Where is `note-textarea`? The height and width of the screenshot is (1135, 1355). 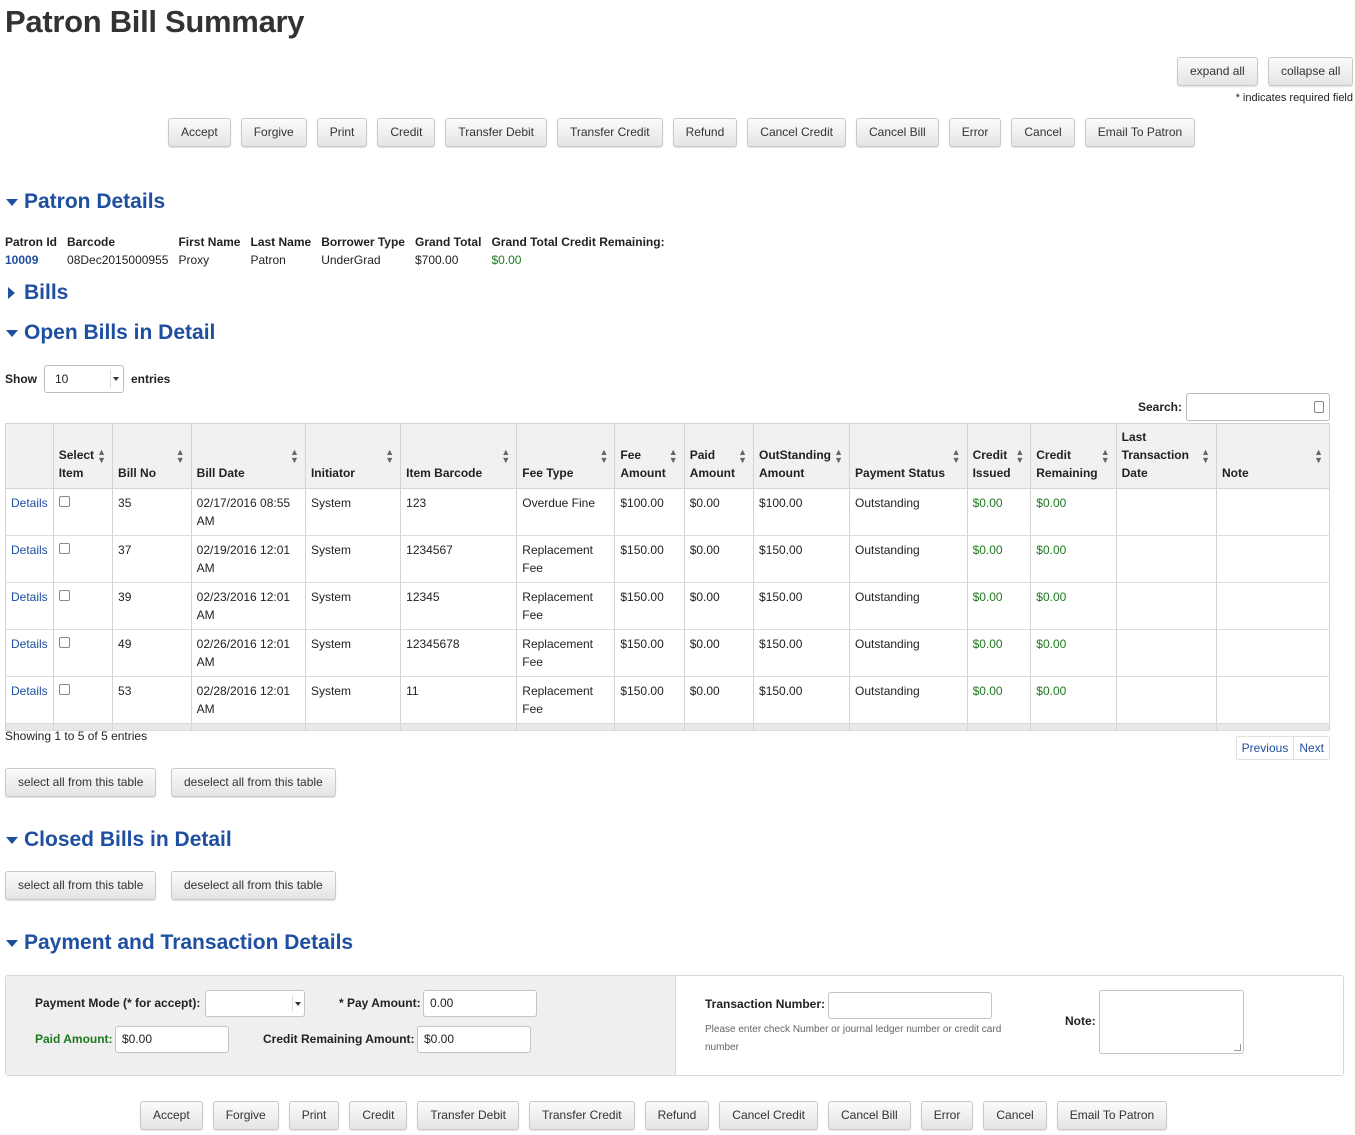 note-textarea is located at coordinates (1171, 1022).